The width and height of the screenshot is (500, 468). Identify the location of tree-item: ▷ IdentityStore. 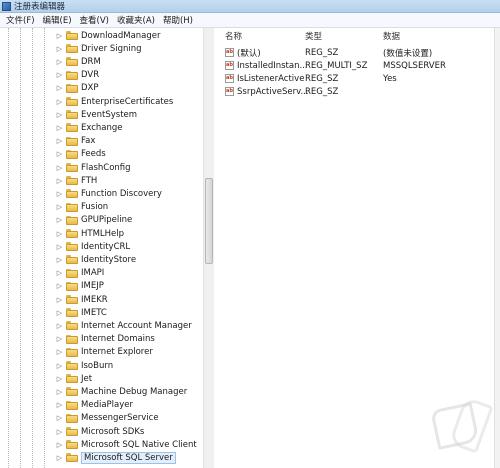
(96, 259).